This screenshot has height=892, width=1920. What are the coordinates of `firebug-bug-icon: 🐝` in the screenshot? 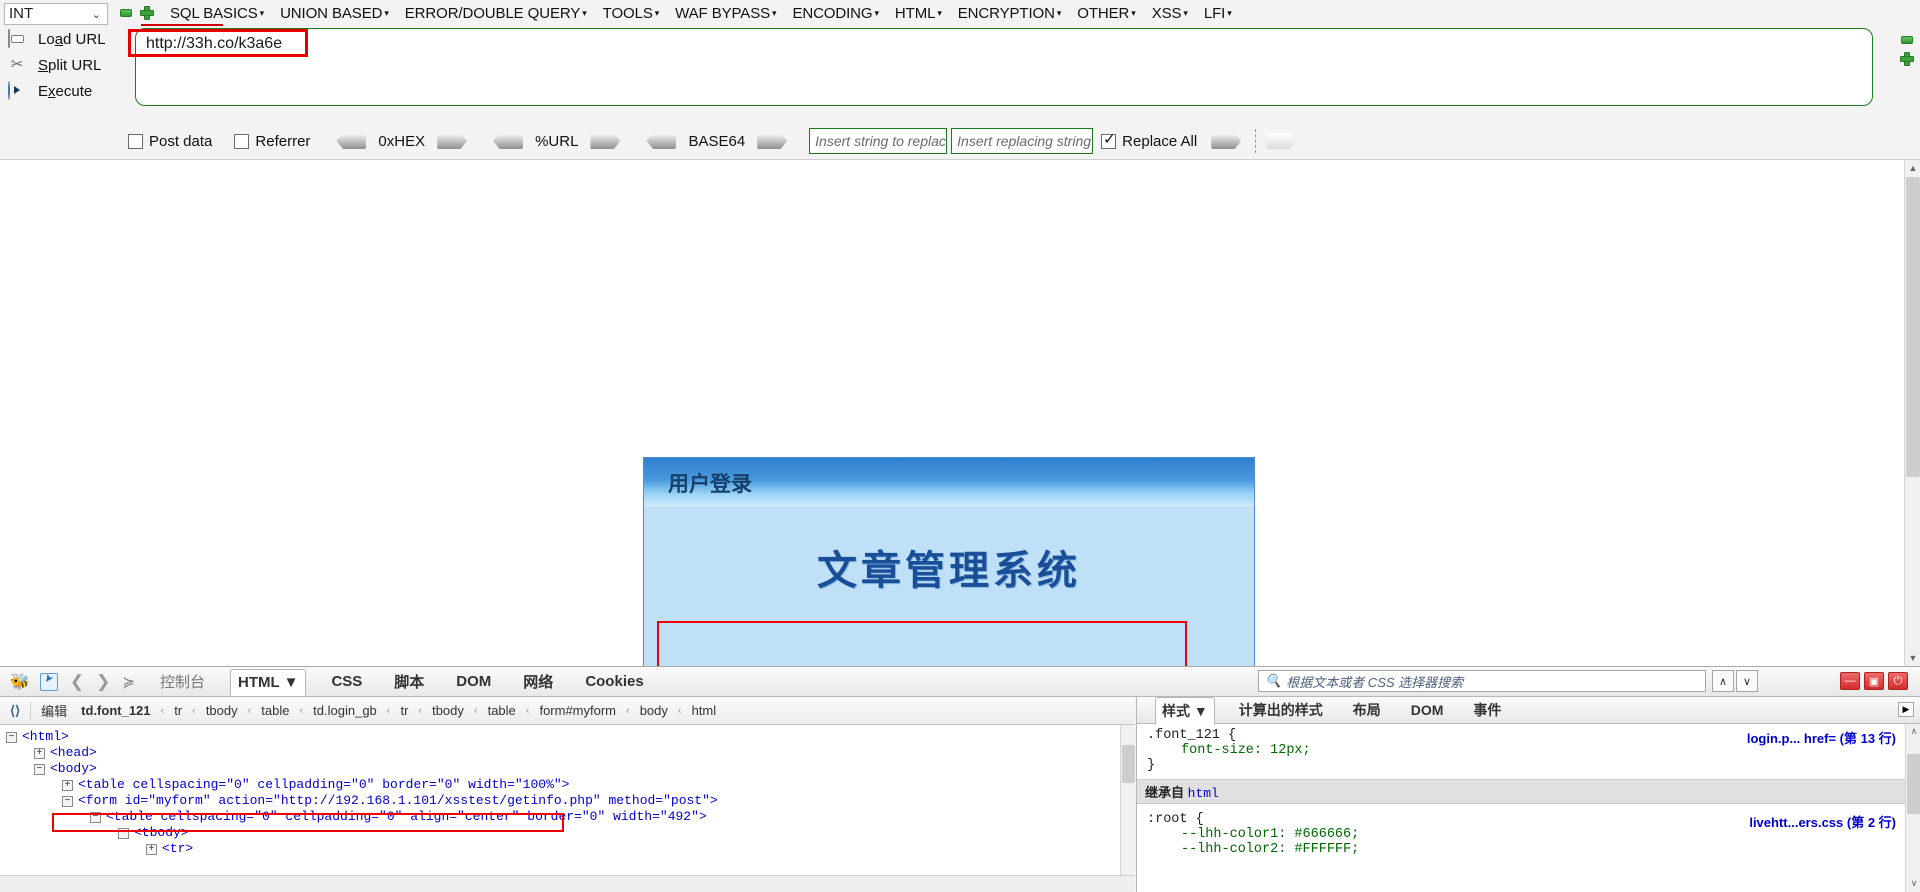 It's located at (20, 682).